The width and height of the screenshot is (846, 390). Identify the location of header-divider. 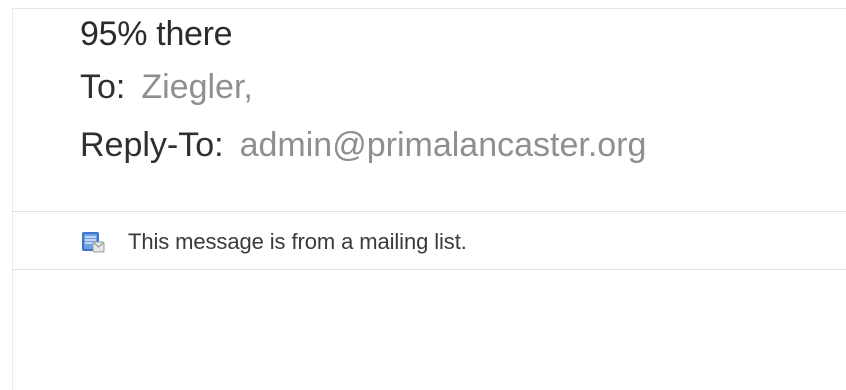
(429, 211).